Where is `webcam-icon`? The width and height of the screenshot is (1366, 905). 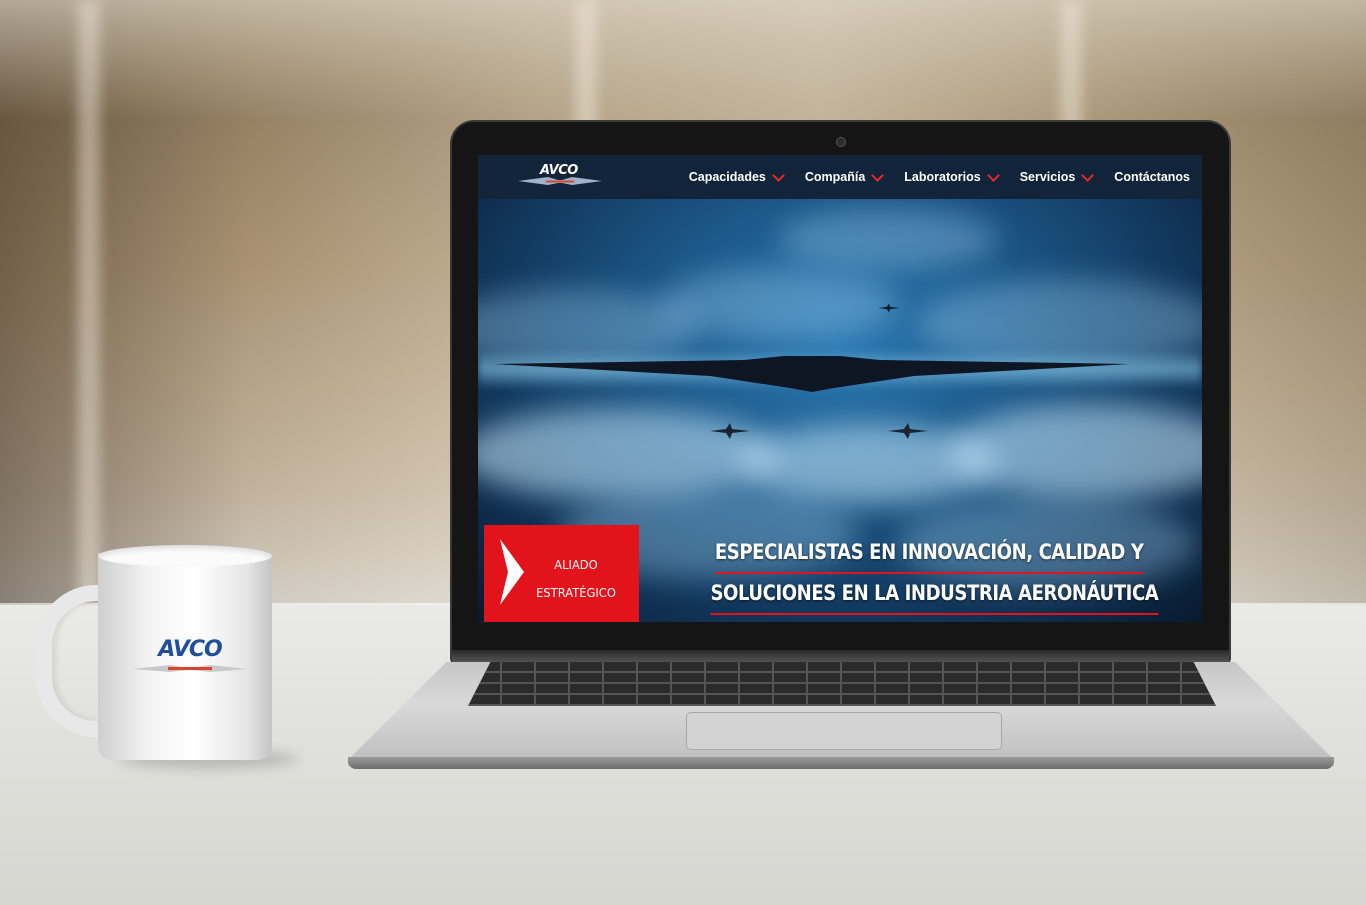 webcam-icon is located at coordinates (841, 142).